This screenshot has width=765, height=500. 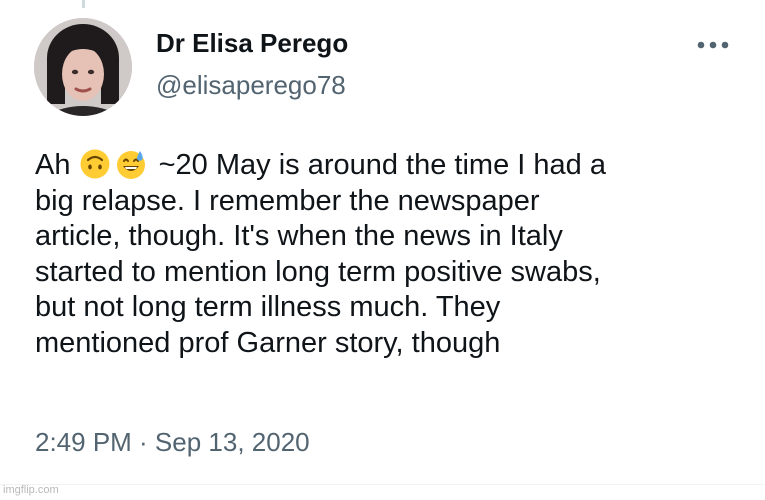 I want to click on avatar-image, so click(x=83, y=67).